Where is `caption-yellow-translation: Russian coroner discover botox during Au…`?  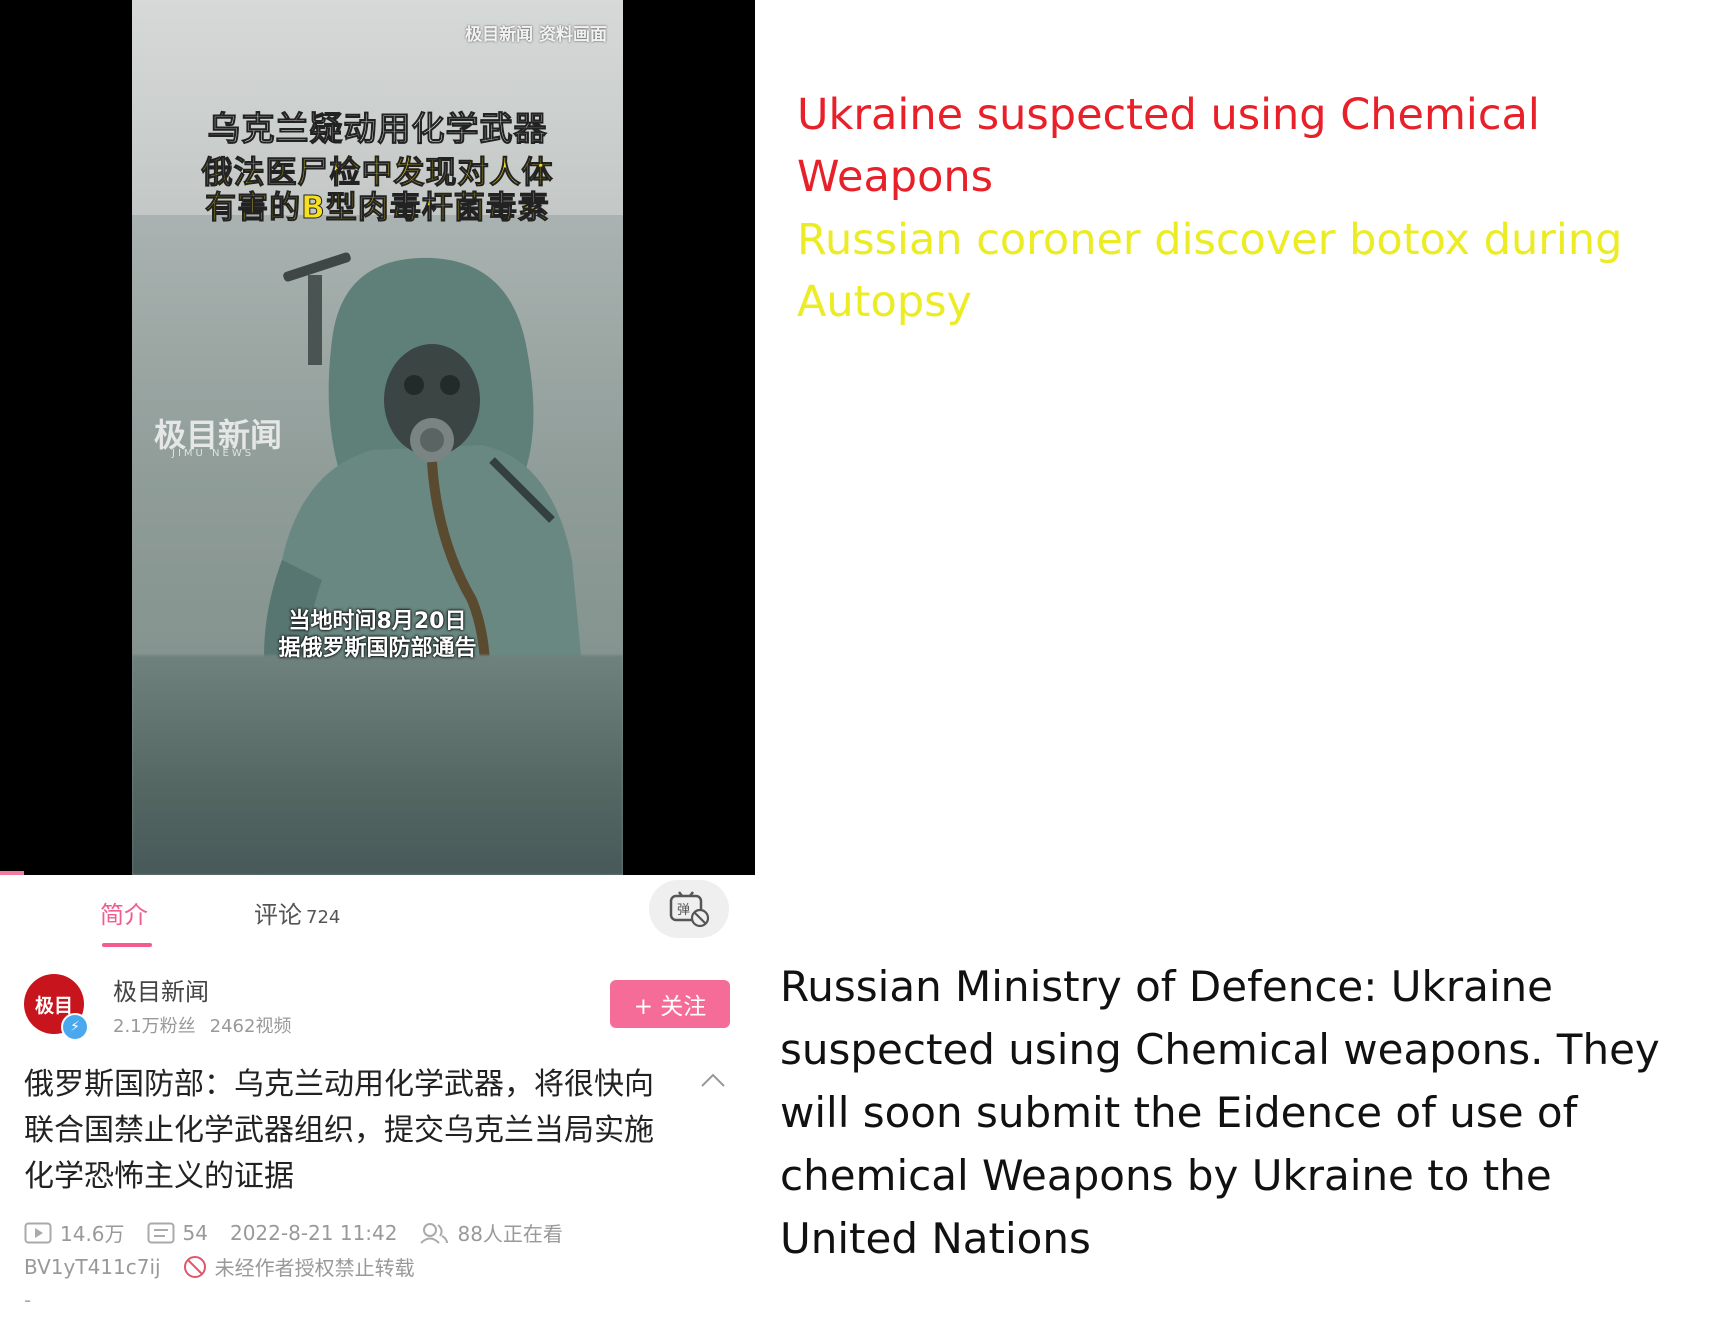 caption-yellow-translation: Russian coroner discover botox during Au… is located at coordinates (1210, 271).